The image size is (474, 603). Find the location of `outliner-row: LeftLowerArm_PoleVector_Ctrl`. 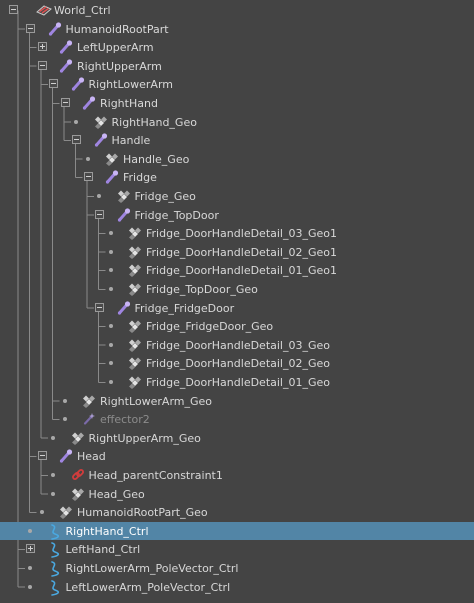

outliner-row: LeftLowerArm_PoleVector_Ctrl is located at coordinates (237, 587).